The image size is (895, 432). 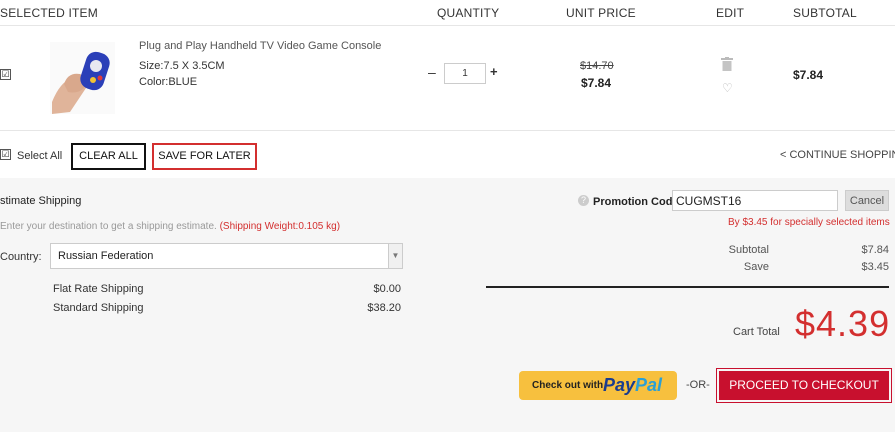 I want to click on item-checkbox: ☑, so click(x=5, y=74).